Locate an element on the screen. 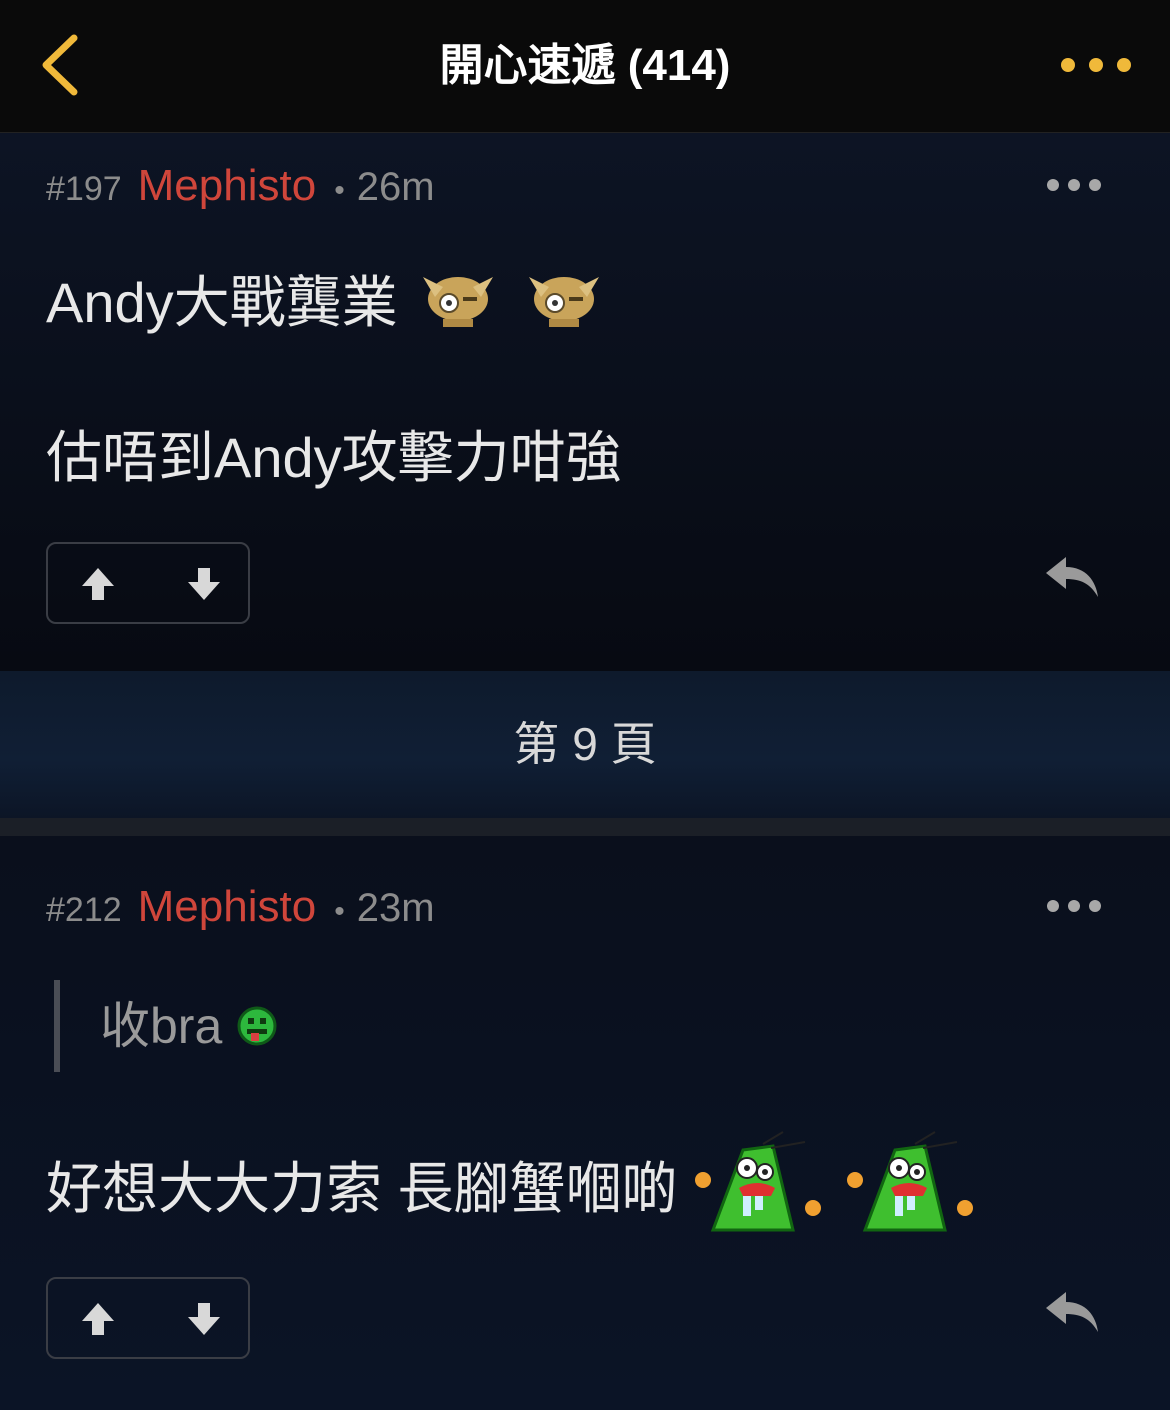 The width and height of the screenshot is (1170, 1410). quoted-post: 收bra is located at coordinates (166, 1026).